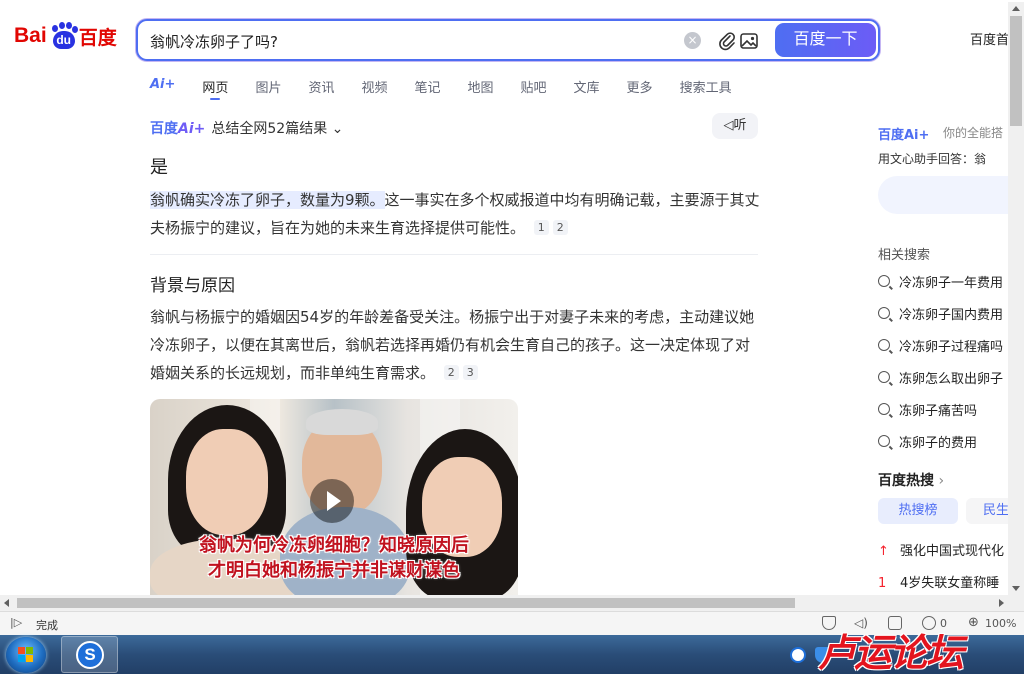 The image size is (1024, 674). What do you see at coordinates (1016, 298) in the screenshot?
I see `vertical-scrollbar` at bounding box center [1016, 298].